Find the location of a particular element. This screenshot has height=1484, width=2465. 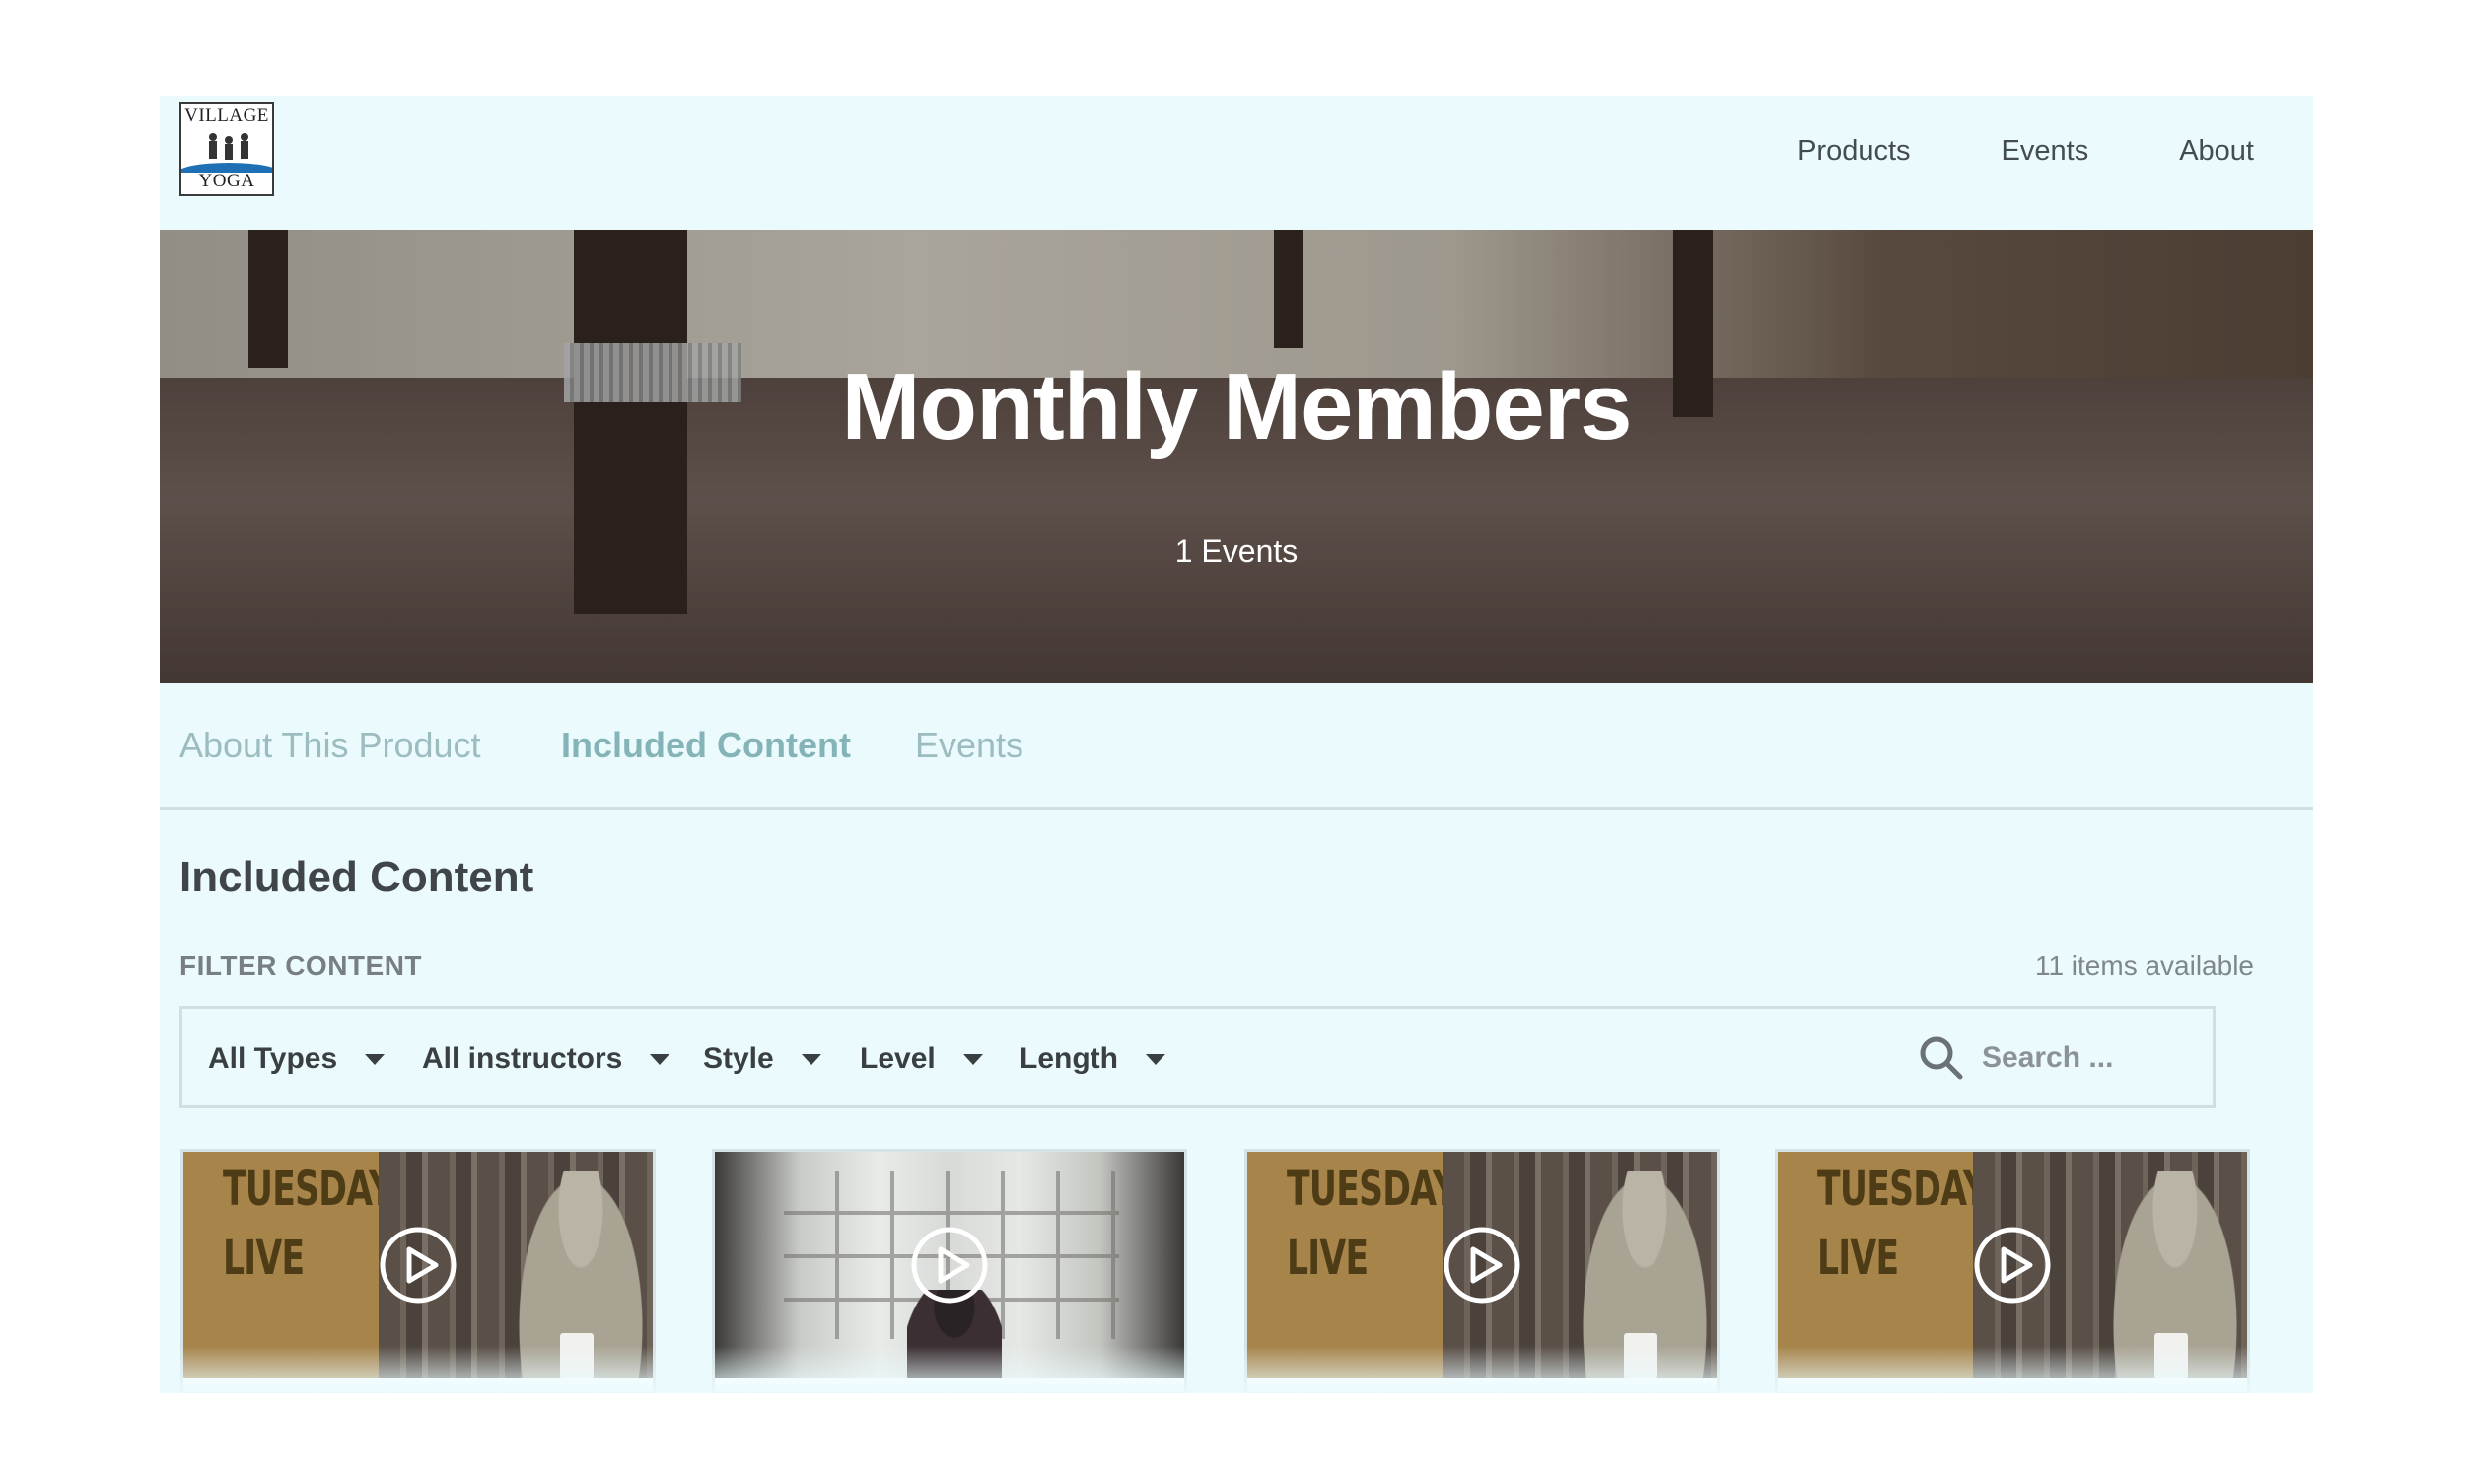

nav-events: Events is located at coordinates (2045, 151).